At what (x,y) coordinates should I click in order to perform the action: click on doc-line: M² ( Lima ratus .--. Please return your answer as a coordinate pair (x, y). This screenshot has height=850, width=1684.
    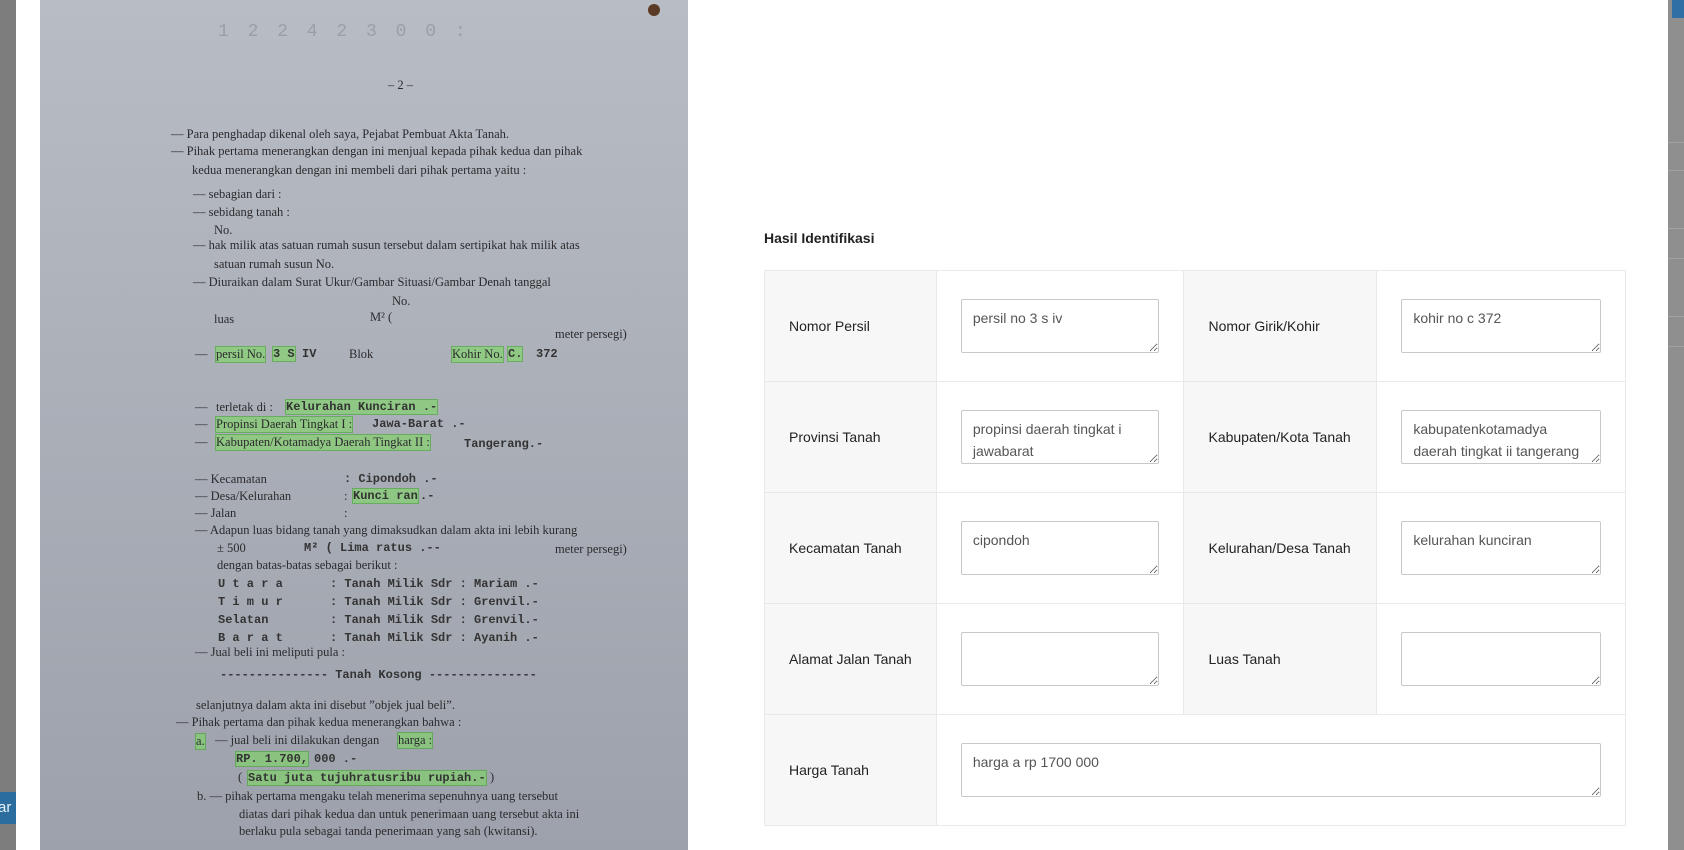
    Looking at the image, I should click on (372, 548).